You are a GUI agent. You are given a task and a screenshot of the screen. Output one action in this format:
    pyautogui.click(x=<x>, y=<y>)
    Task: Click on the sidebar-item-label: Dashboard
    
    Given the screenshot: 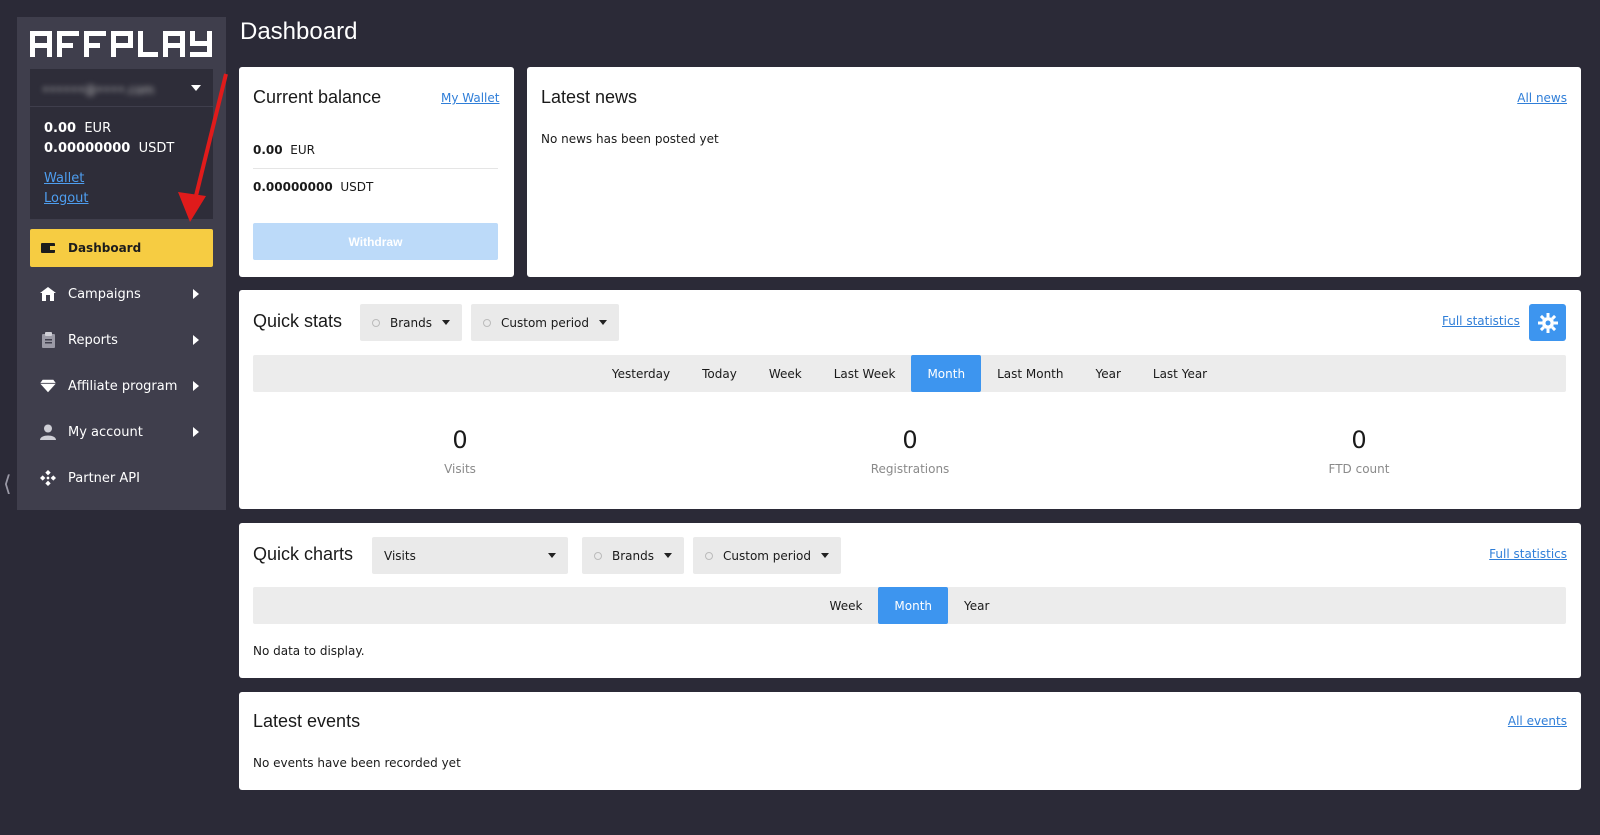 What is the action you would take?
    pyautogui.click(x=105, y=248)
    